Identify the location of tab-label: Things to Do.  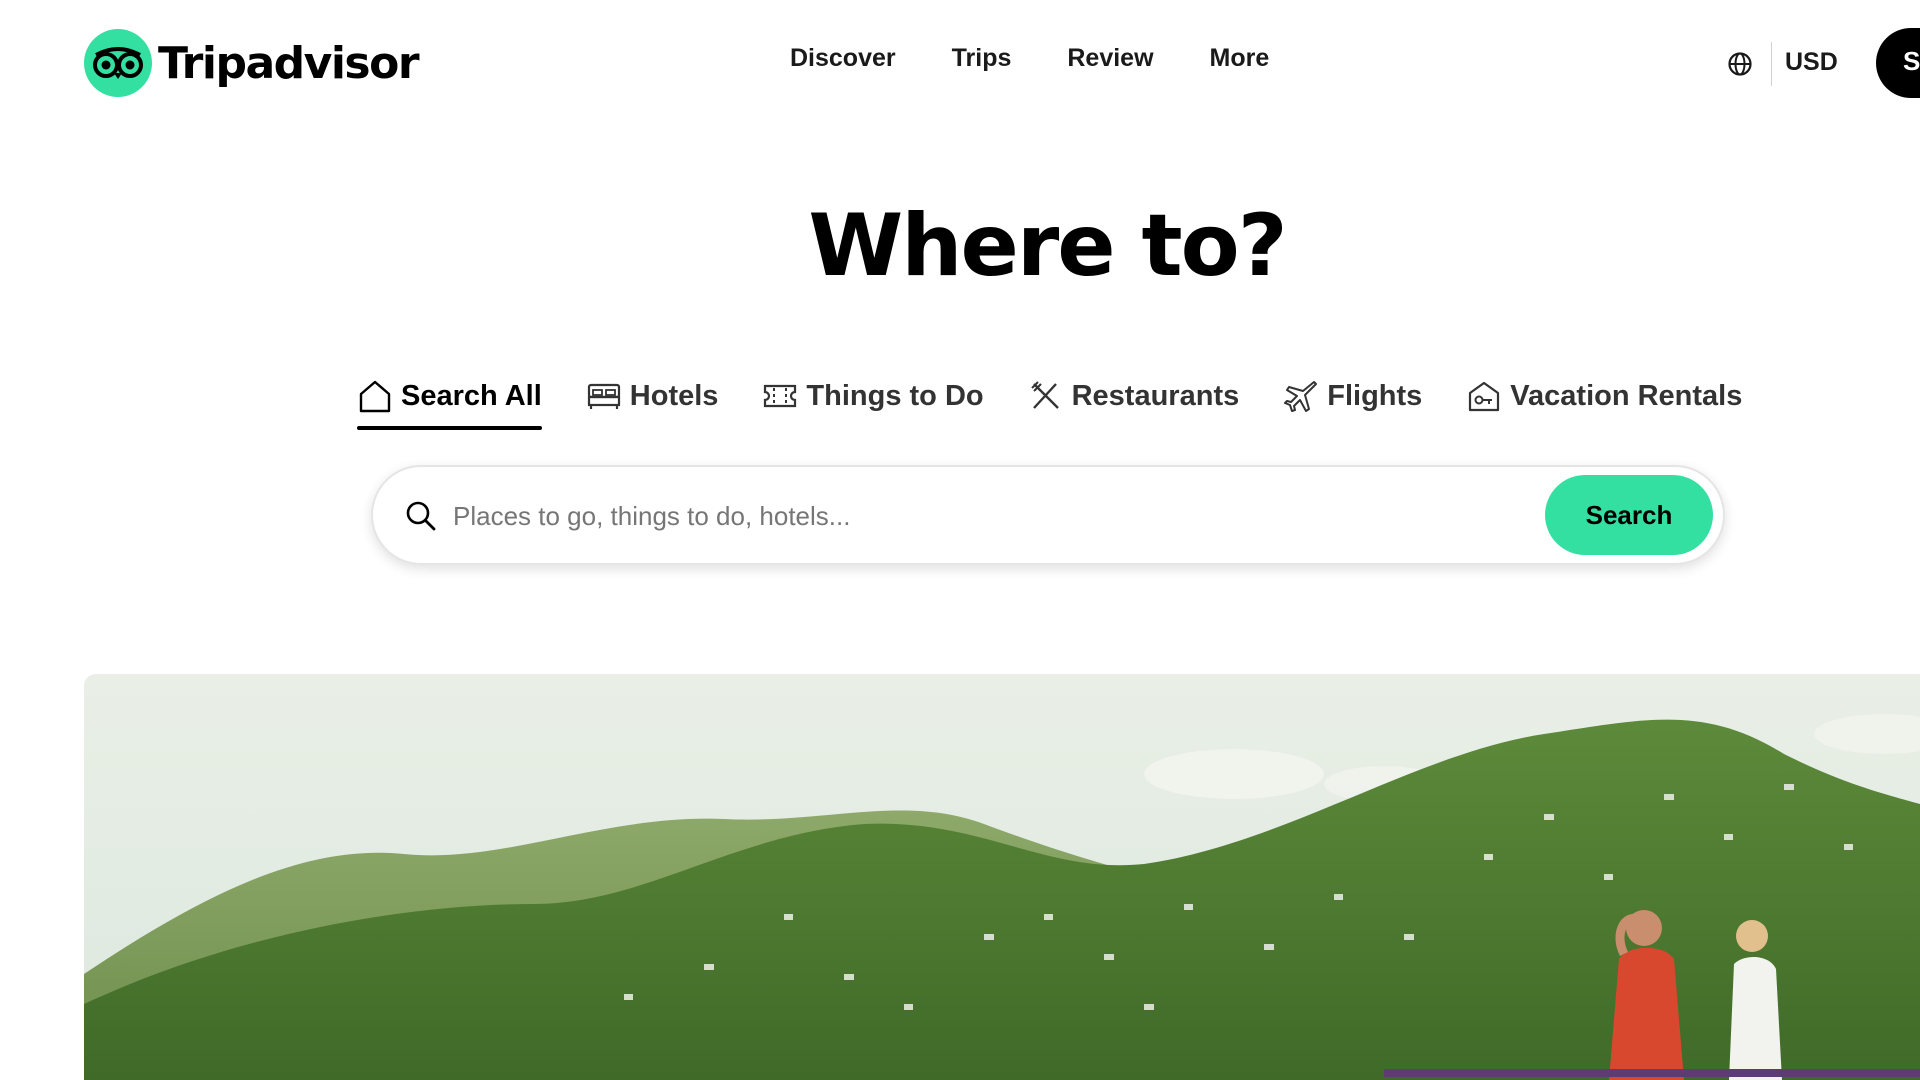
(895, 395).